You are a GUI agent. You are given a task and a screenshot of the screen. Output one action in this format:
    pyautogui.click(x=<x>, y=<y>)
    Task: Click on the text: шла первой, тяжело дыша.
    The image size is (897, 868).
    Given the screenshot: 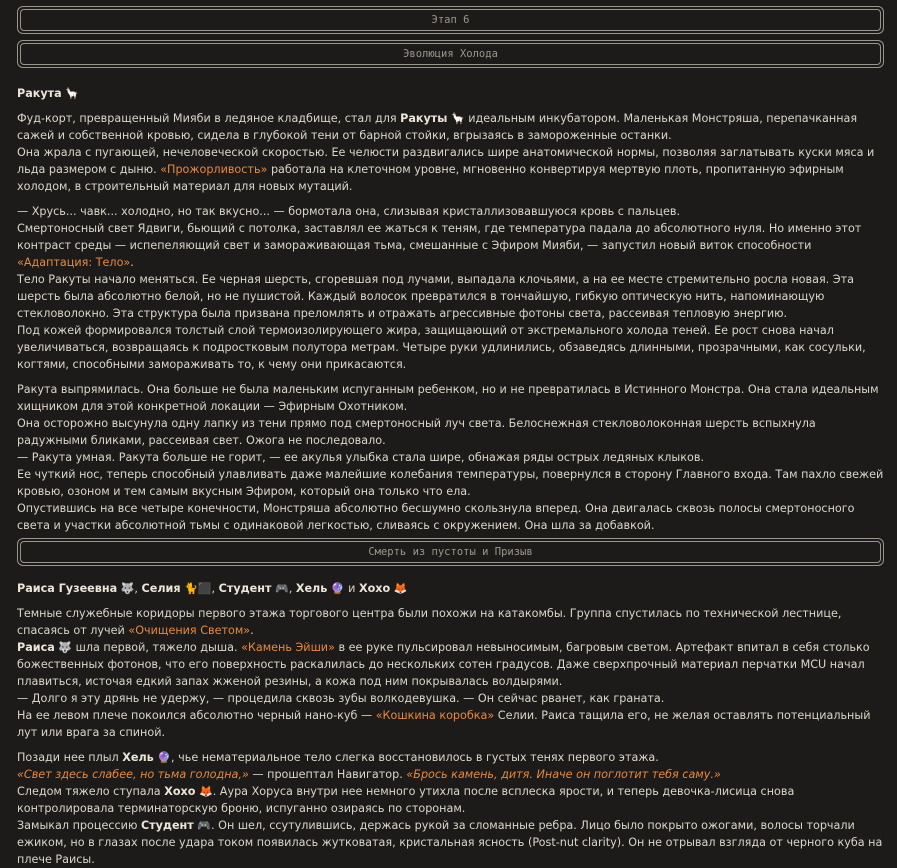 What is the action you would take?
    pyautogui.click(x=157, y=647)
    